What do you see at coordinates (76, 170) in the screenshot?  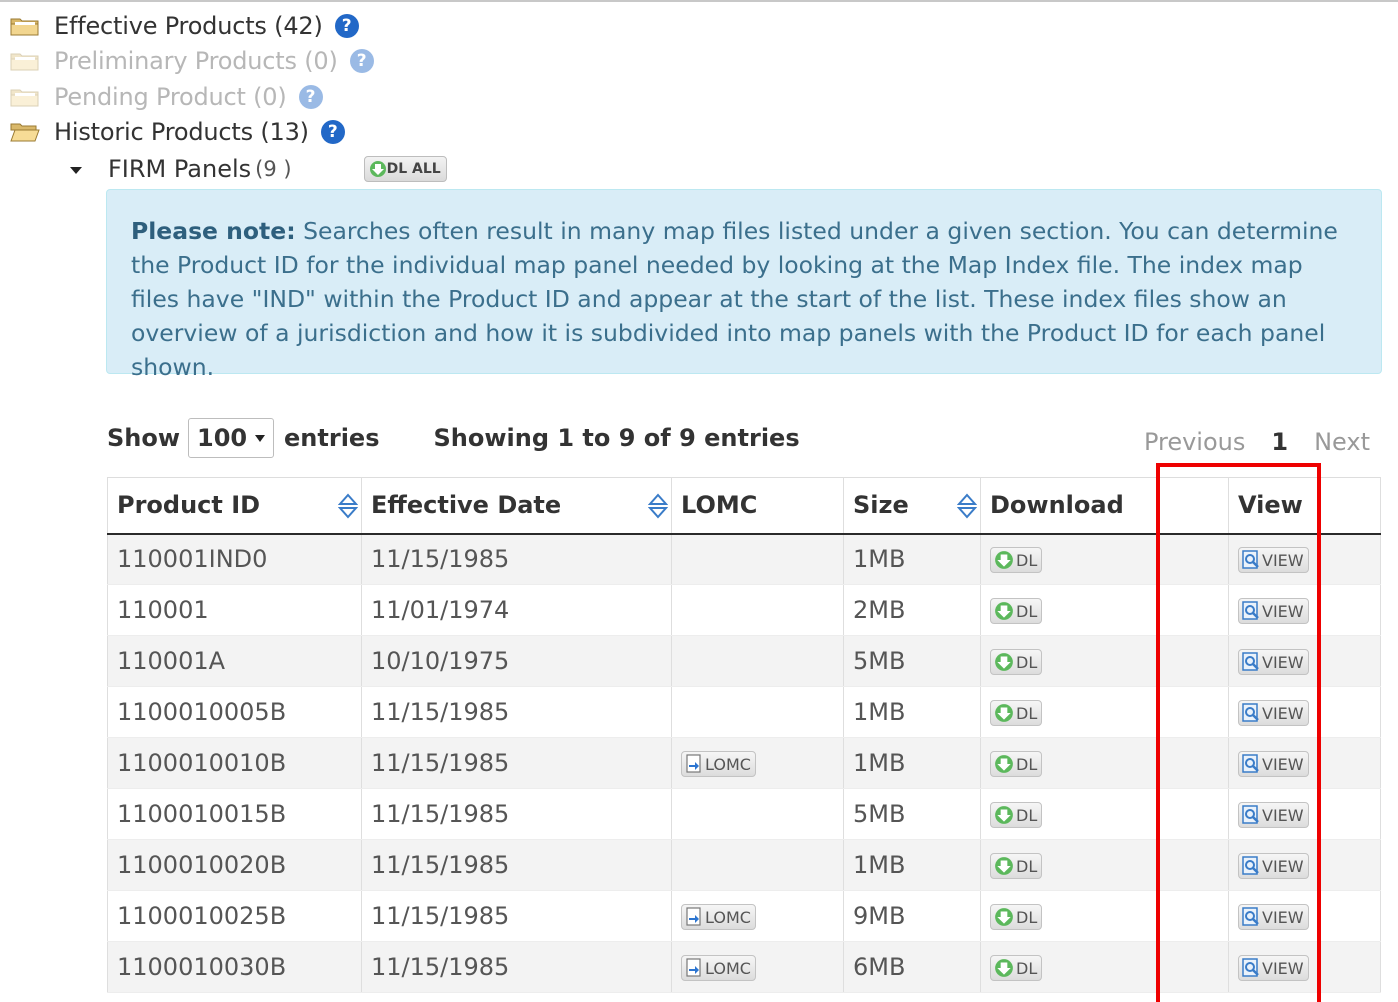 I see `caret-down-icon` at bounding box center [76, 170].